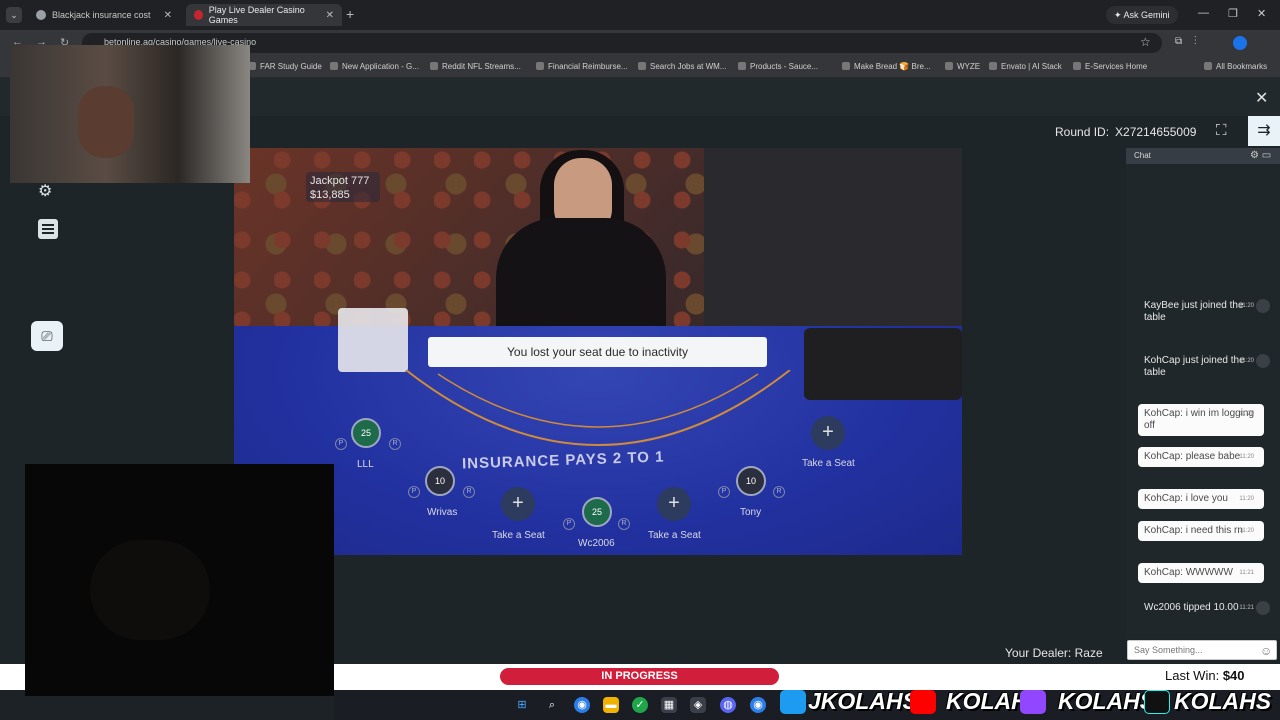 The height and width of the screenshot is (720, 1280). What do you see at coordinates (1202, 650) in the screenshot?
I see `chat-input` at bounding box center [1202, 650].